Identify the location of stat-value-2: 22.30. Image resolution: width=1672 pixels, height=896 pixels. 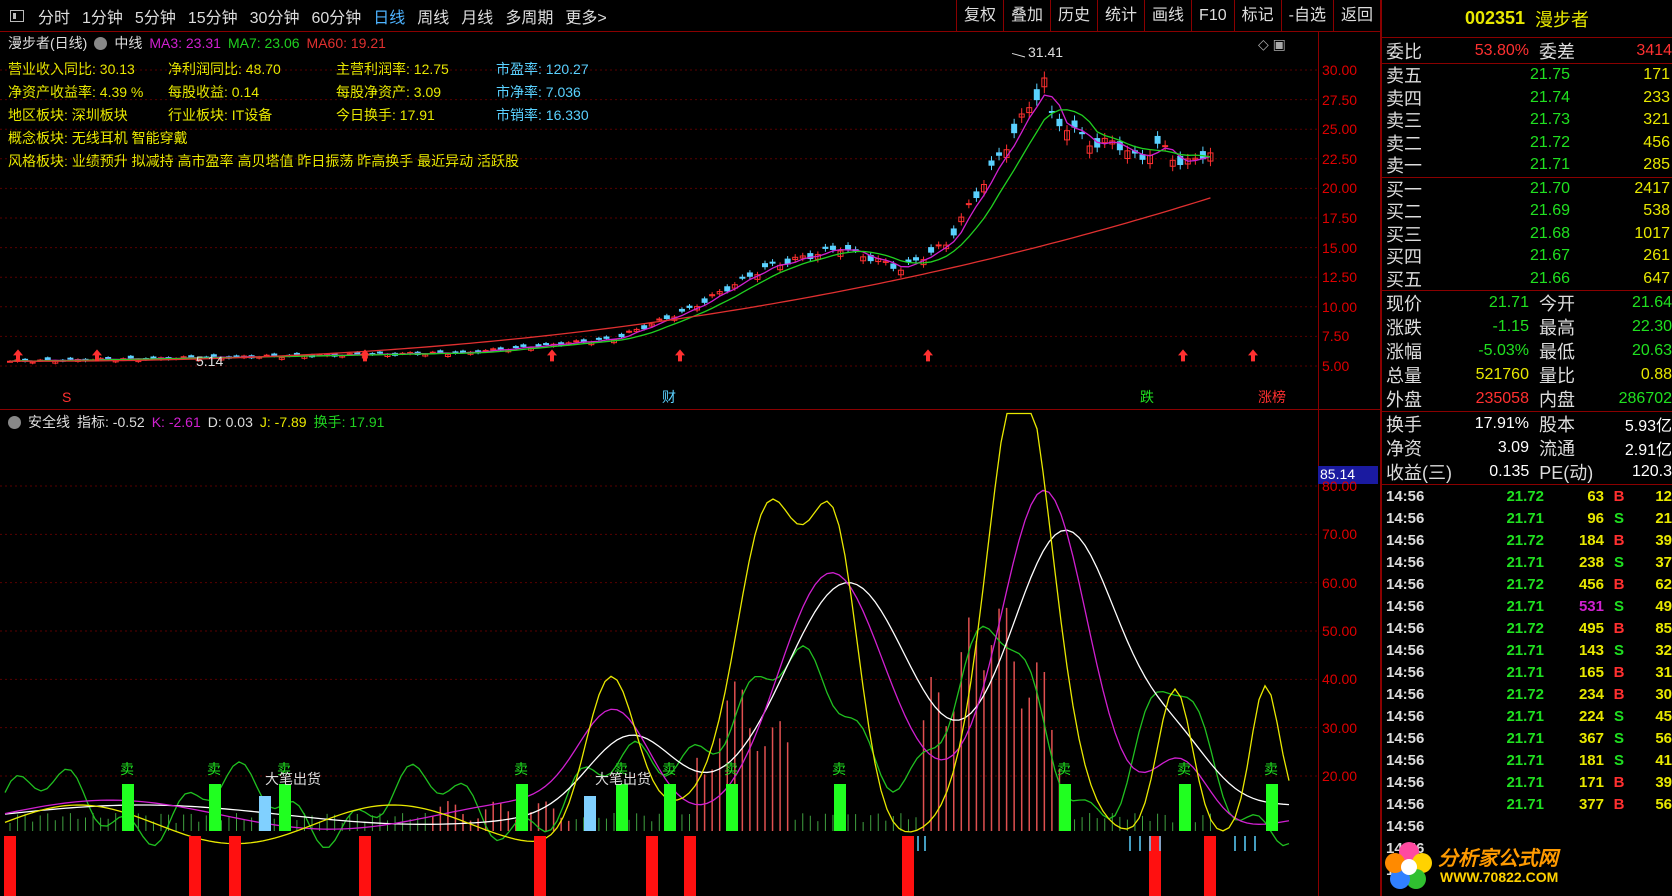
(1651, 326).